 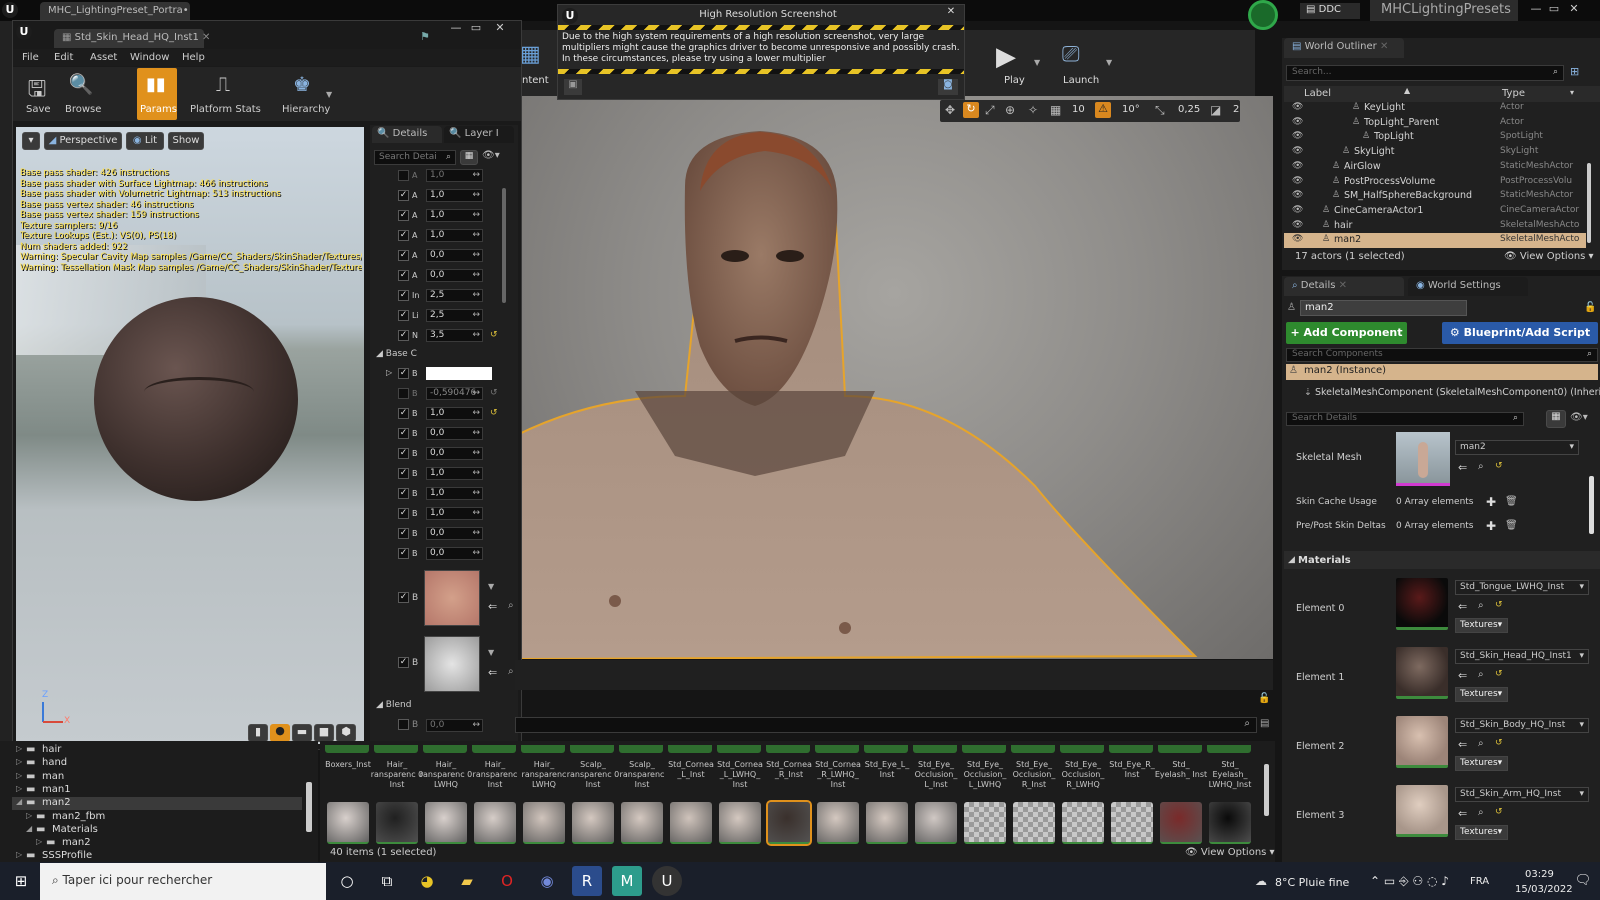 What do you see at coordinates (427, 881) in the screenshot?
I see `chrome-icon: ◕` at bounding box center [427, 881].